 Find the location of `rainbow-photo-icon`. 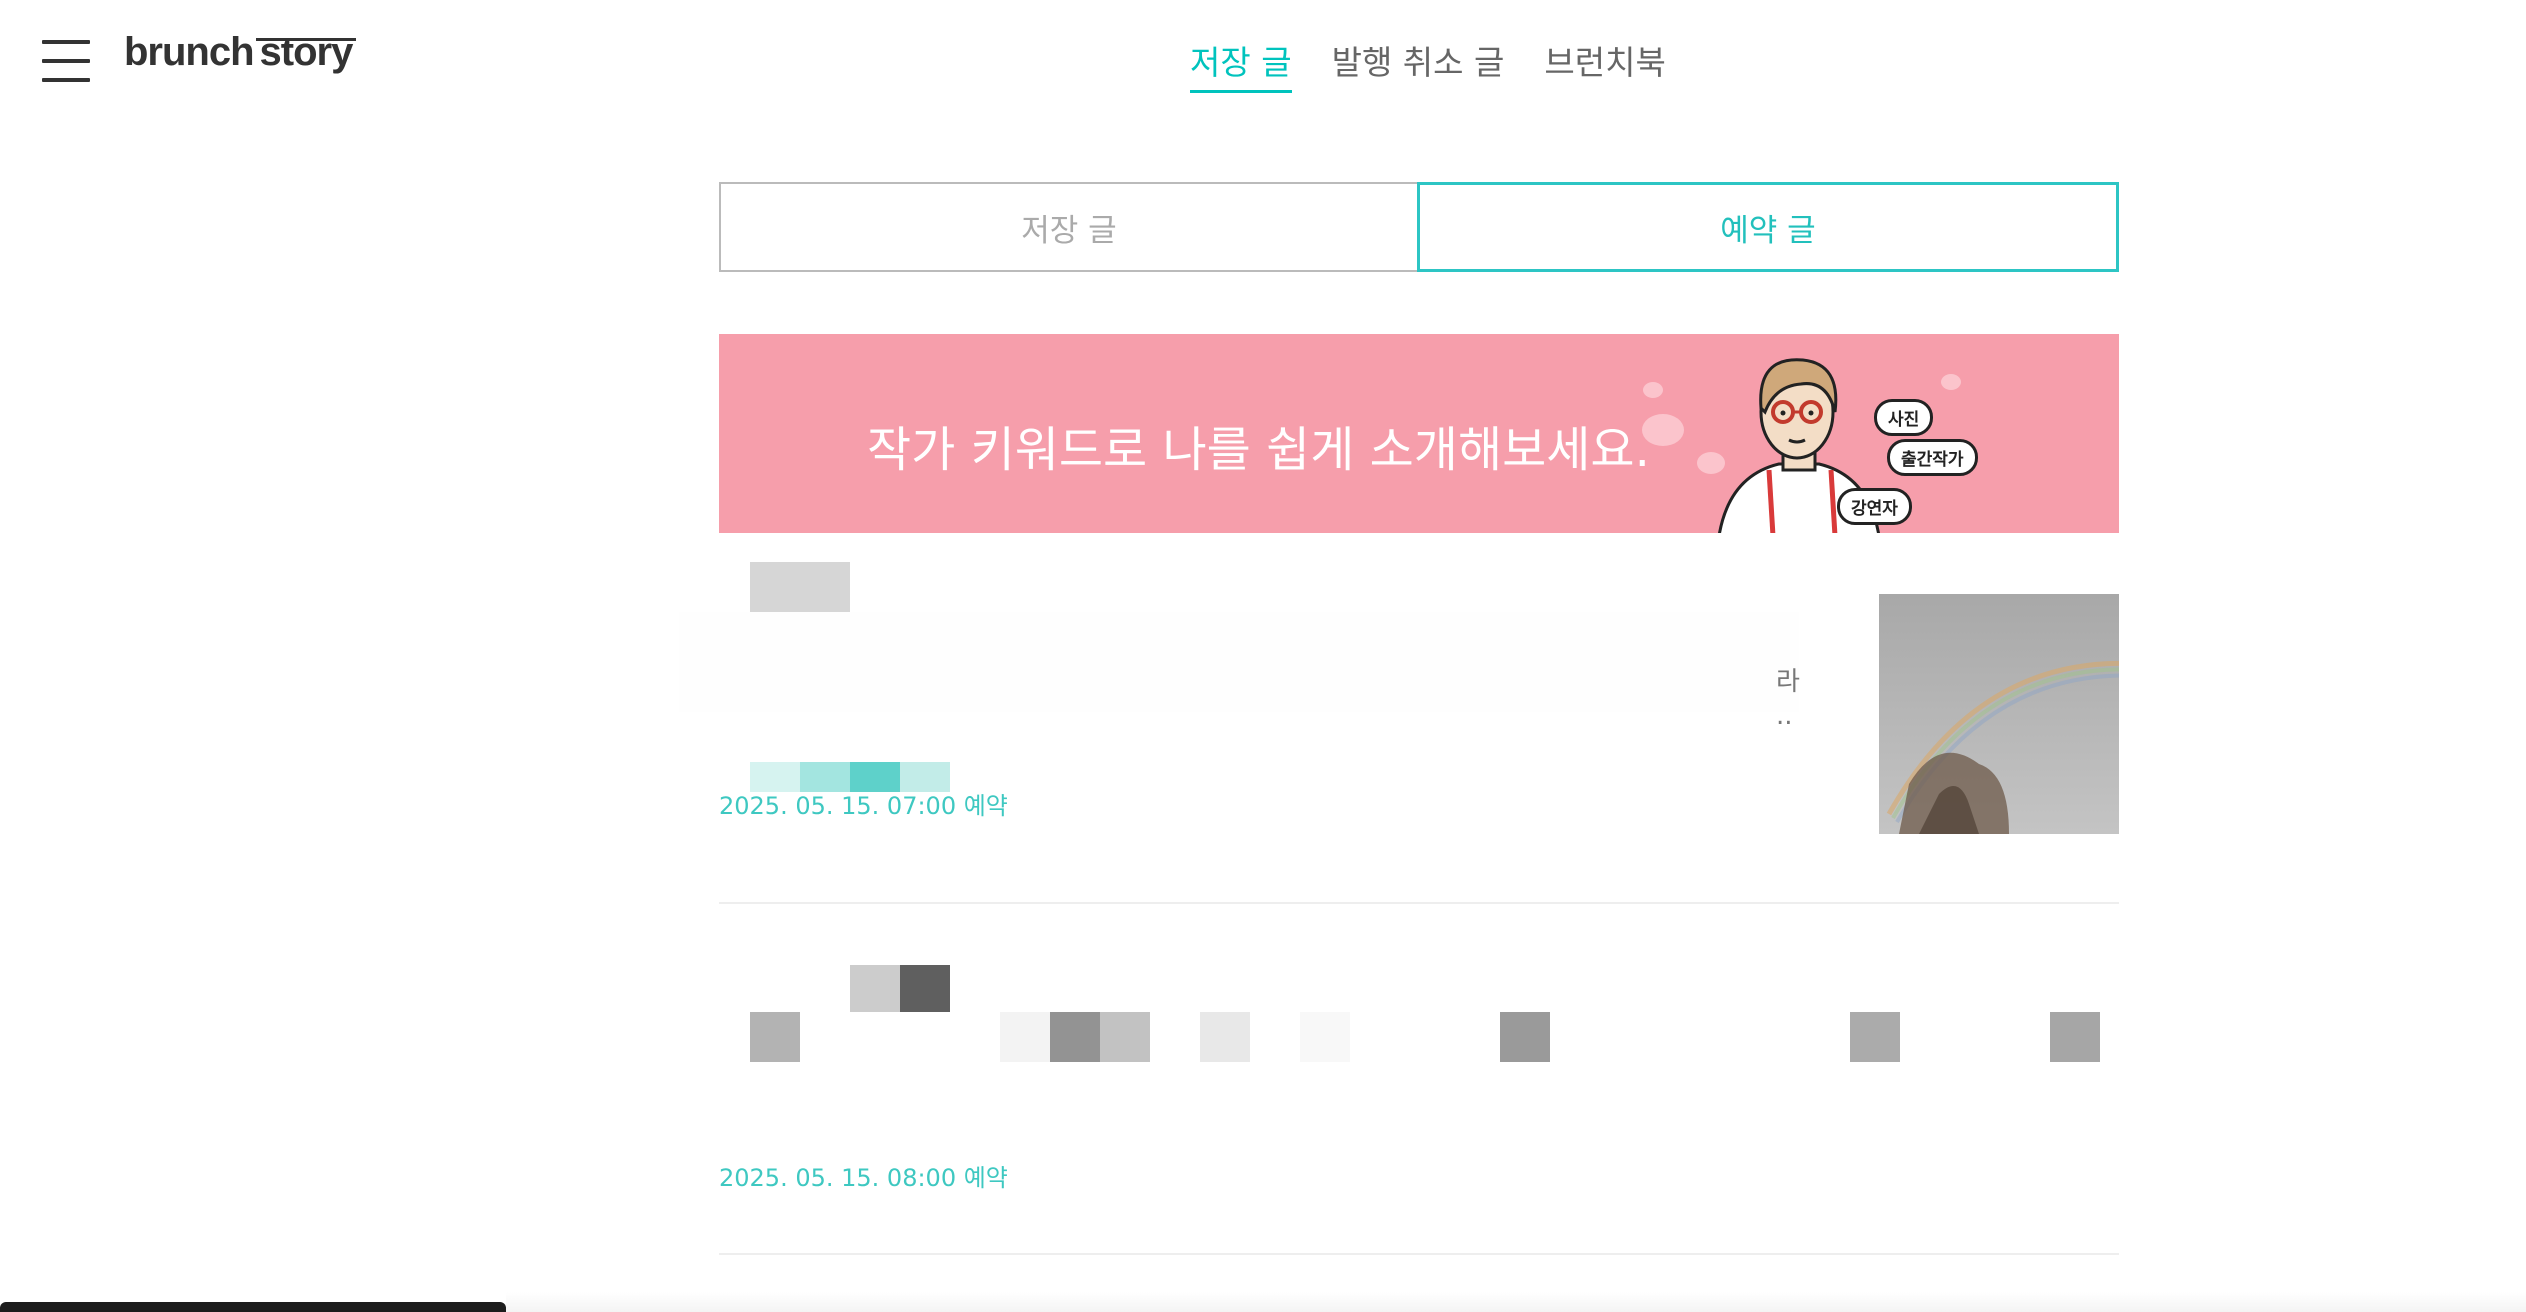

rainbow-photo-icon is located at coordinates (1999, 714).